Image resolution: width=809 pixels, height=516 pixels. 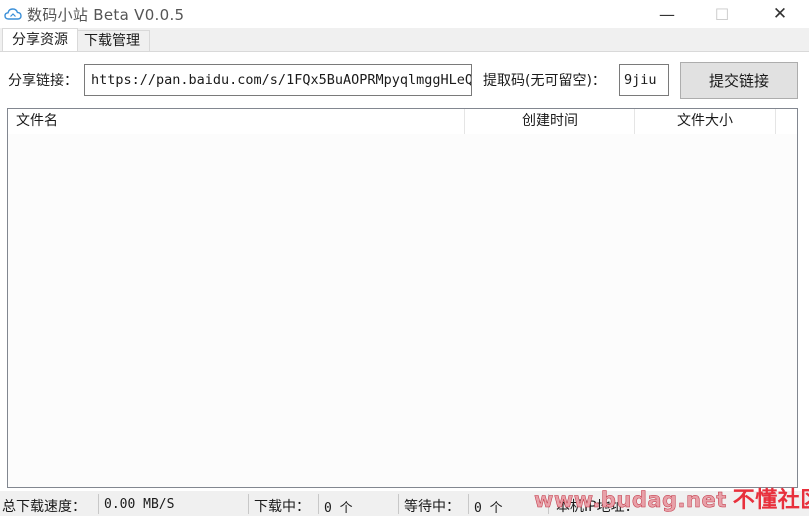 What do you see at coordinates (630, 500) in the screenshot?
I see `watermark-url: www.budag.net` at bounding box center [630, 500].